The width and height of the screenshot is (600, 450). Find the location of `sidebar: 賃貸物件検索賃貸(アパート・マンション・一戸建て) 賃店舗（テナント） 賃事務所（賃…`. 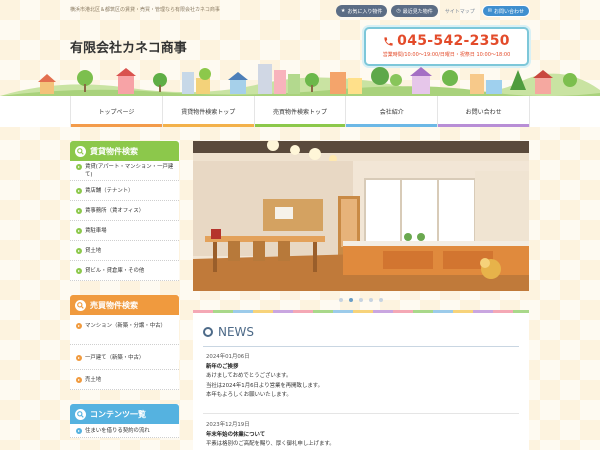

sidebar: 賃貸物件検索賃貸(アパート・マンション・一戸建て) 賃店舗（テナント） 賃事務所（賃… is located at coordinates (124, 295).